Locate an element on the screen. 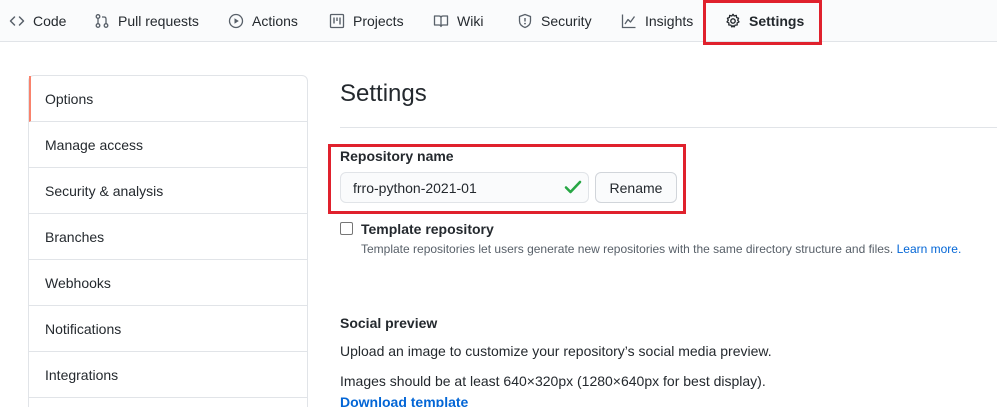 Image resolution: width=997 pixels, height=407 pixels. tab-pull-requests: Pull requests is located at coordinates (146, 21).